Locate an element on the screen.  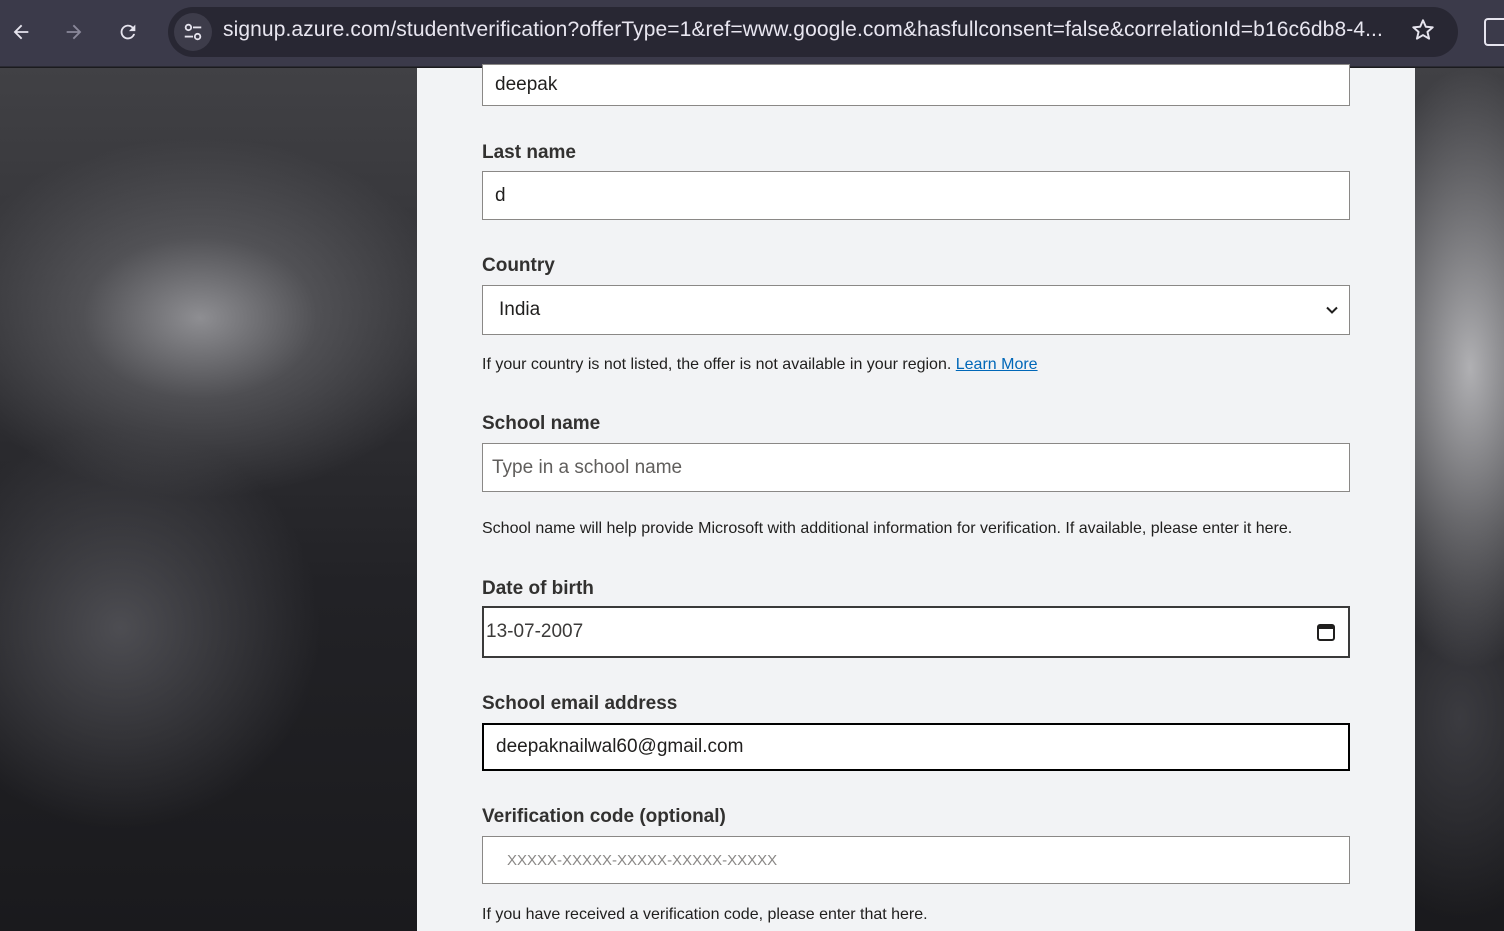
first-name-value: deepak is located at coordinates (526, 84).